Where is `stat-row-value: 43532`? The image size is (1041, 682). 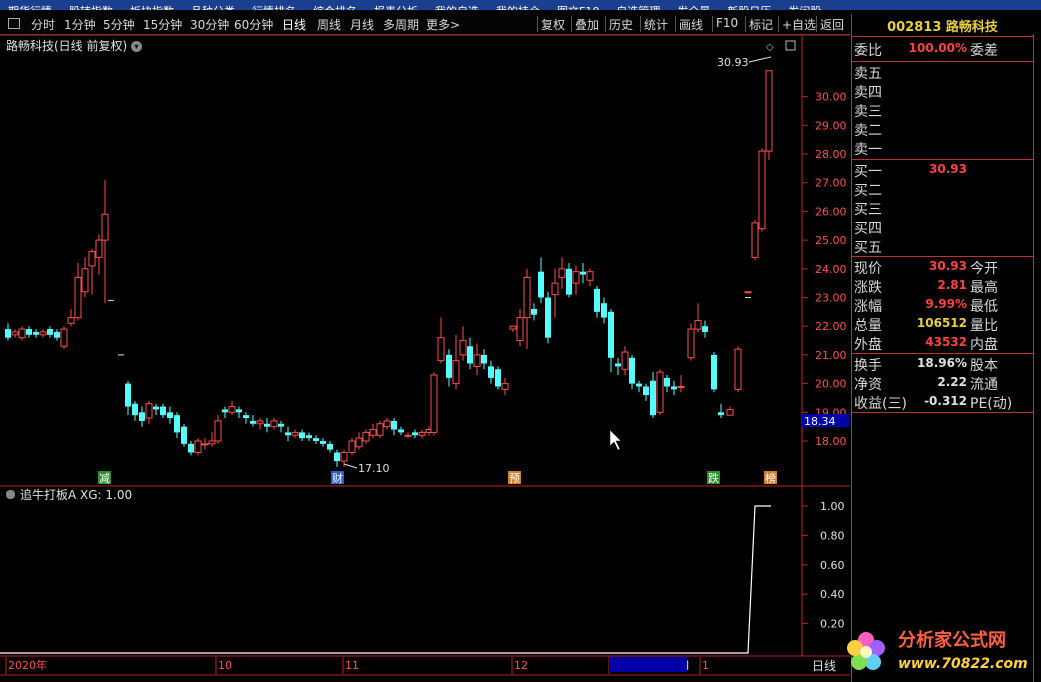
stat-row-value: 43532 is located at coordinates (946, 342).